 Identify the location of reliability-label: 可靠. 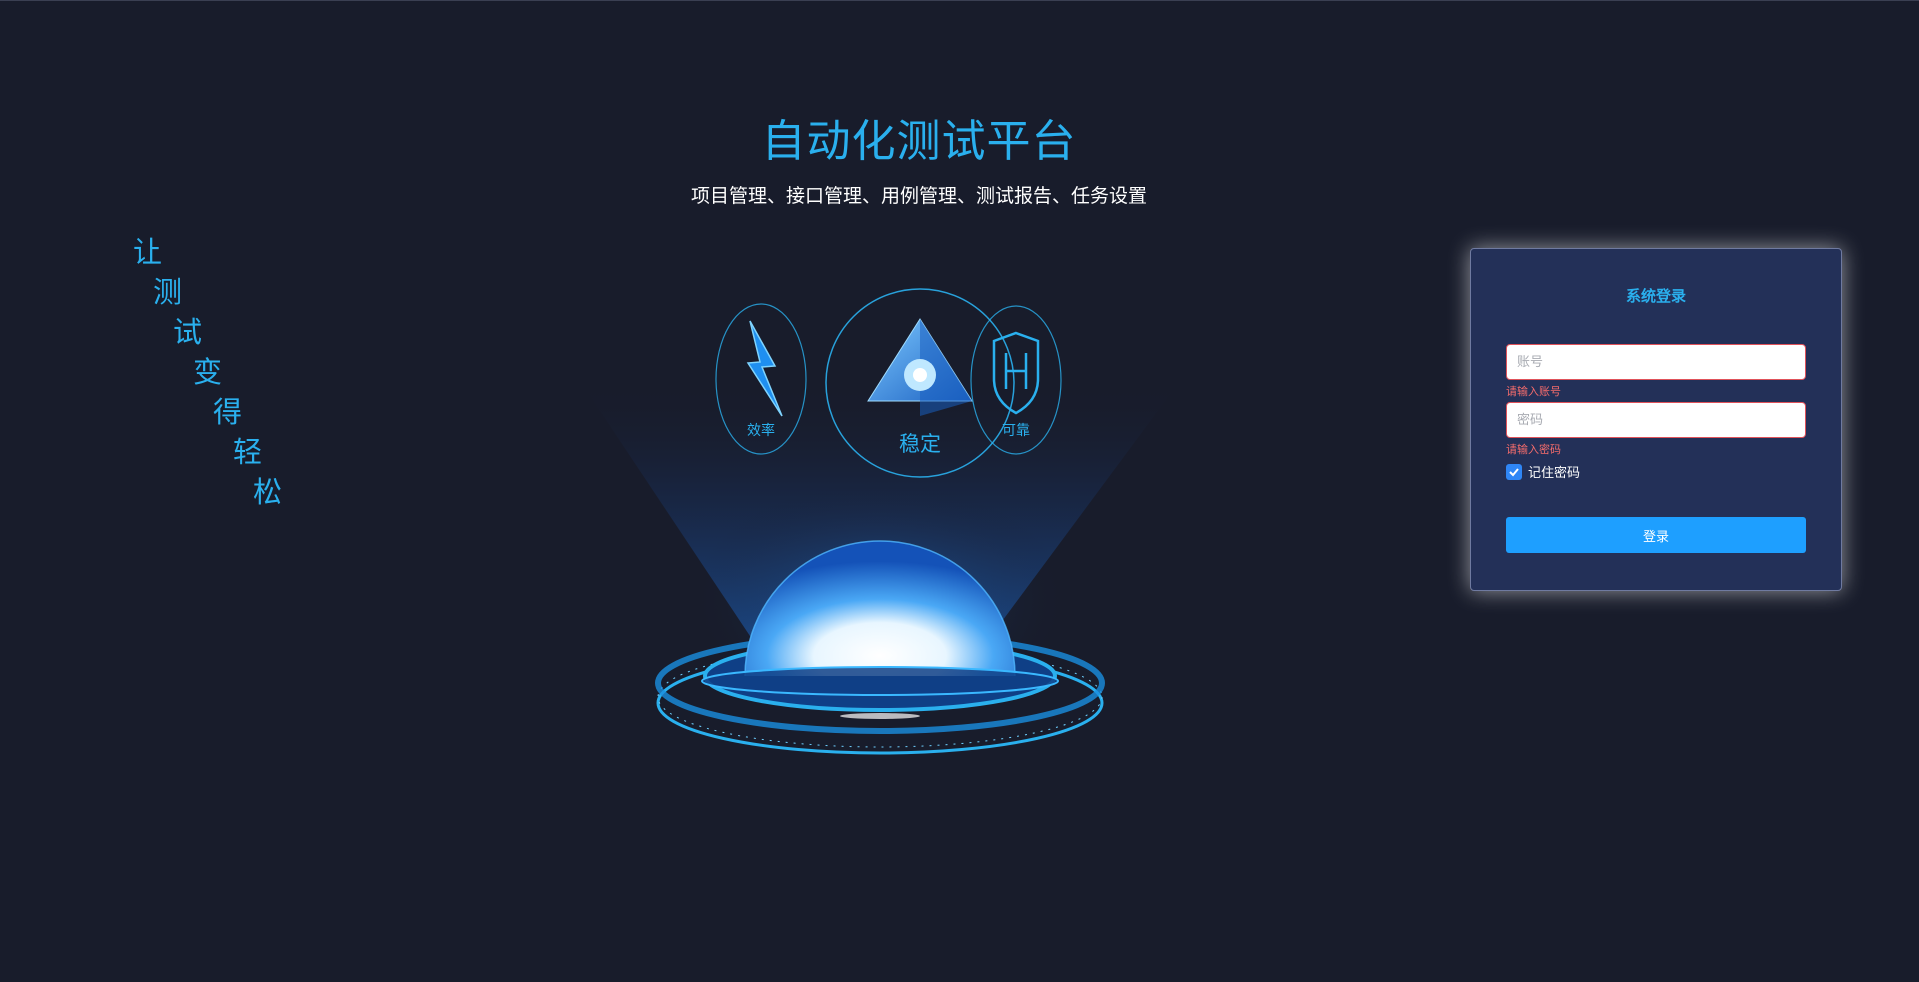
(1016, 431).